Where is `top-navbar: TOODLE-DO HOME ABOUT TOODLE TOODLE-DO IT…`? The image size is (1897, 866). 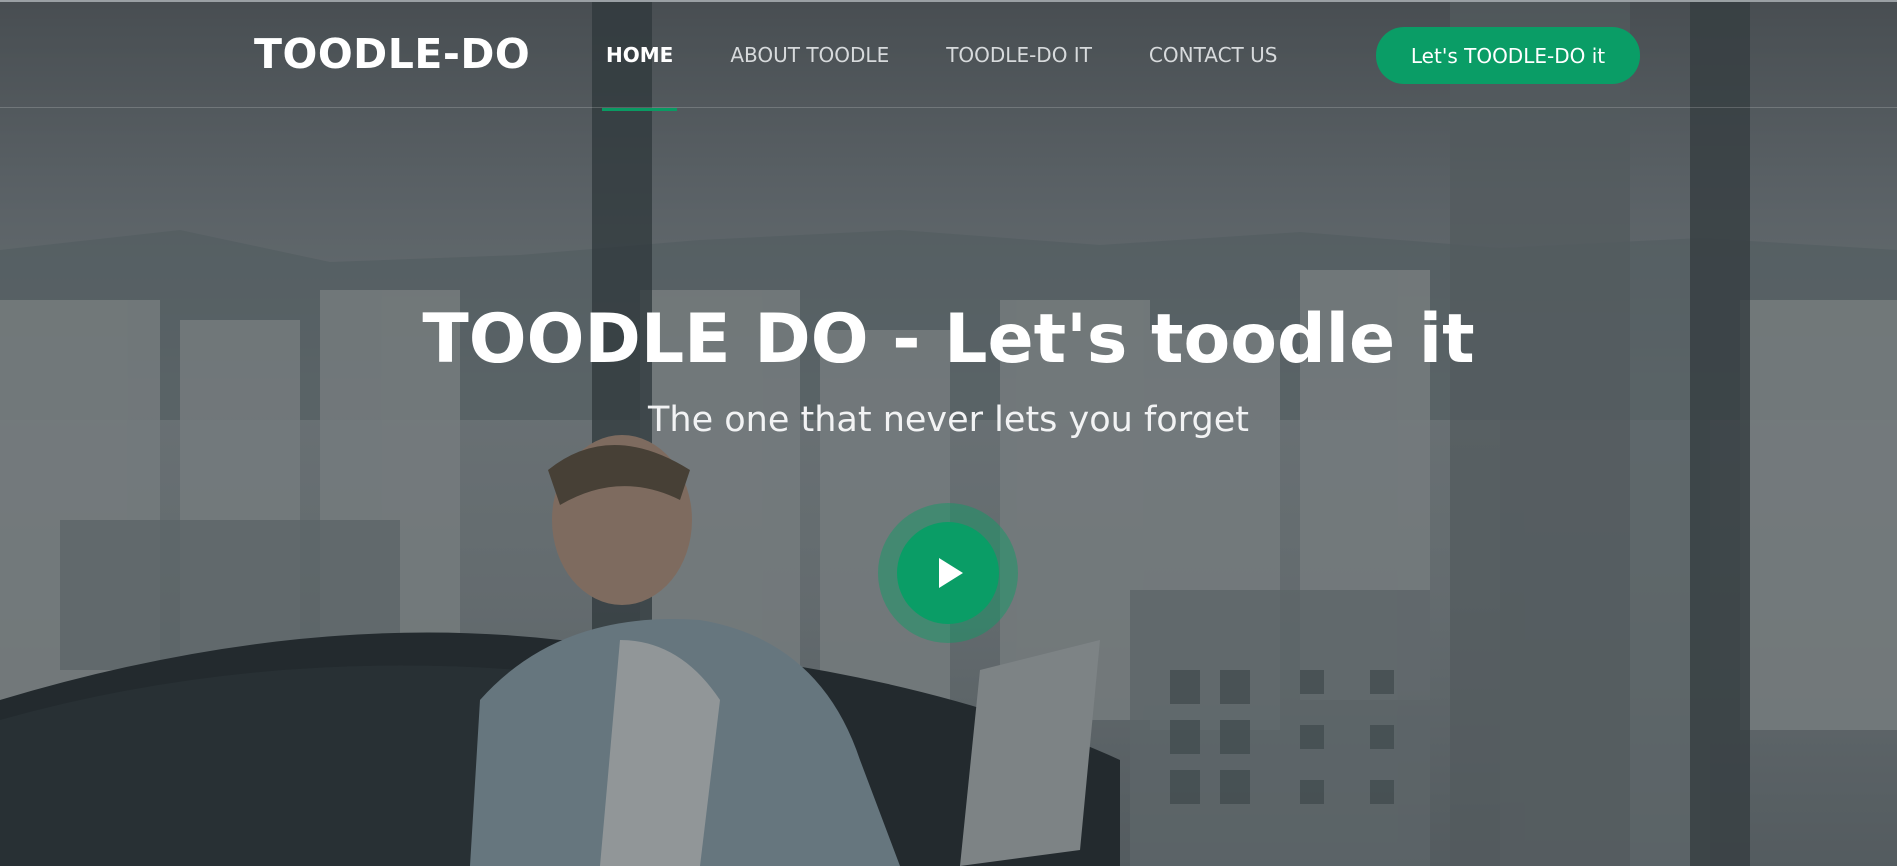 top-navbar: TOODLE-DO HOME ABOUT TOODLE TOODLE-DO IT… is located at coordinates (948, 55).